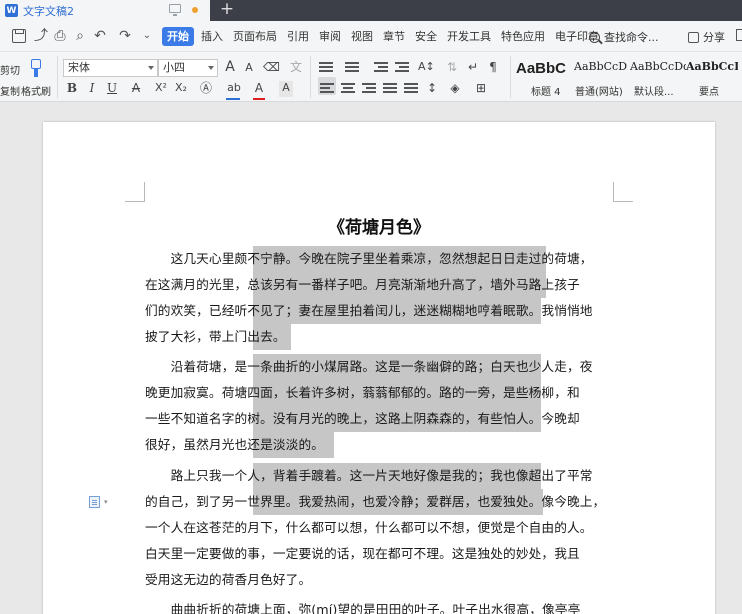 This screenshot has height=614, width=742. I want to click on monitor-icon, so click(175, 10).